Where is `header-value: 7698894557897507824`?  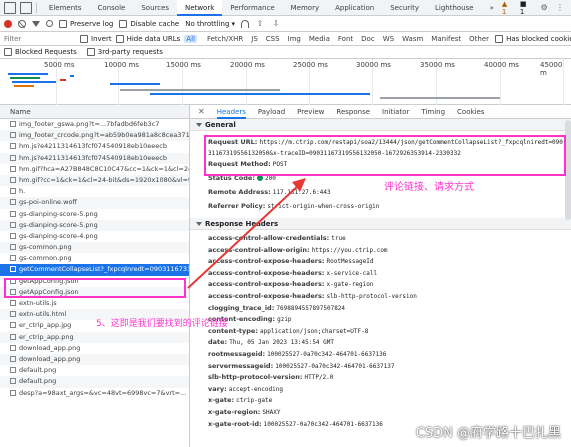
header-value: 7698894557897507824 is located at coordinates (311, 308).